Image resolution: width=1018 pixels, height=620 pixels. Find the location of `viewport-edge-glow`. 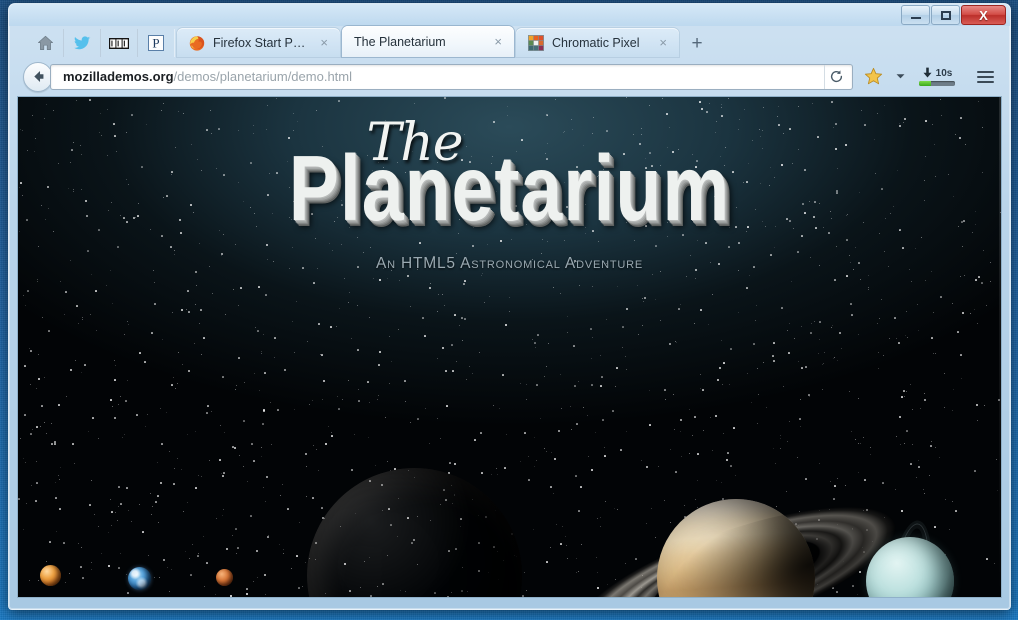

viewport-edge-glow is located at coordinates (1000, 347).